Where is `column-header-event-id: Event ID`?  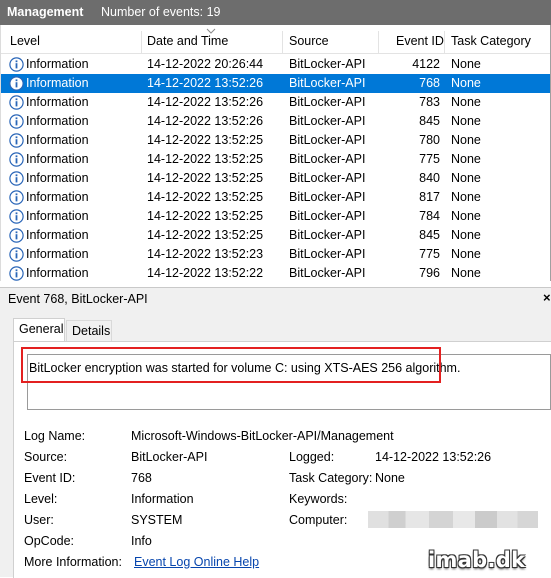 column-header-event-id: Event ID is located at coordinates (420, 41).